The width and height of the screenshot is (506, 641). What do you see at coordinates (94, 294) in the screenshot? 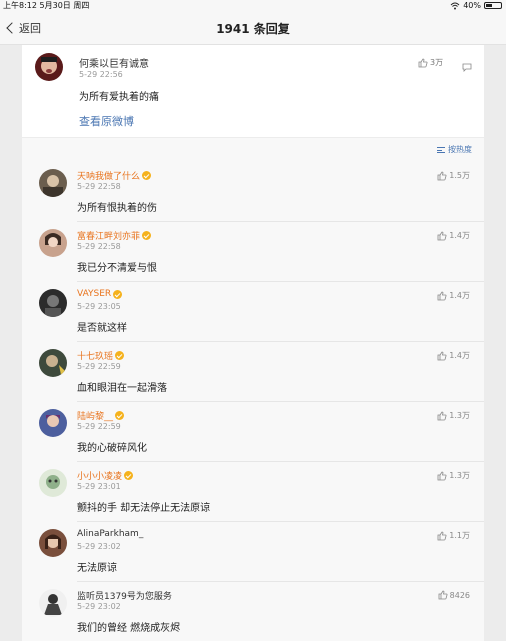
I see `comment-author-name: VAYSER` at bounding box center [94, 294].